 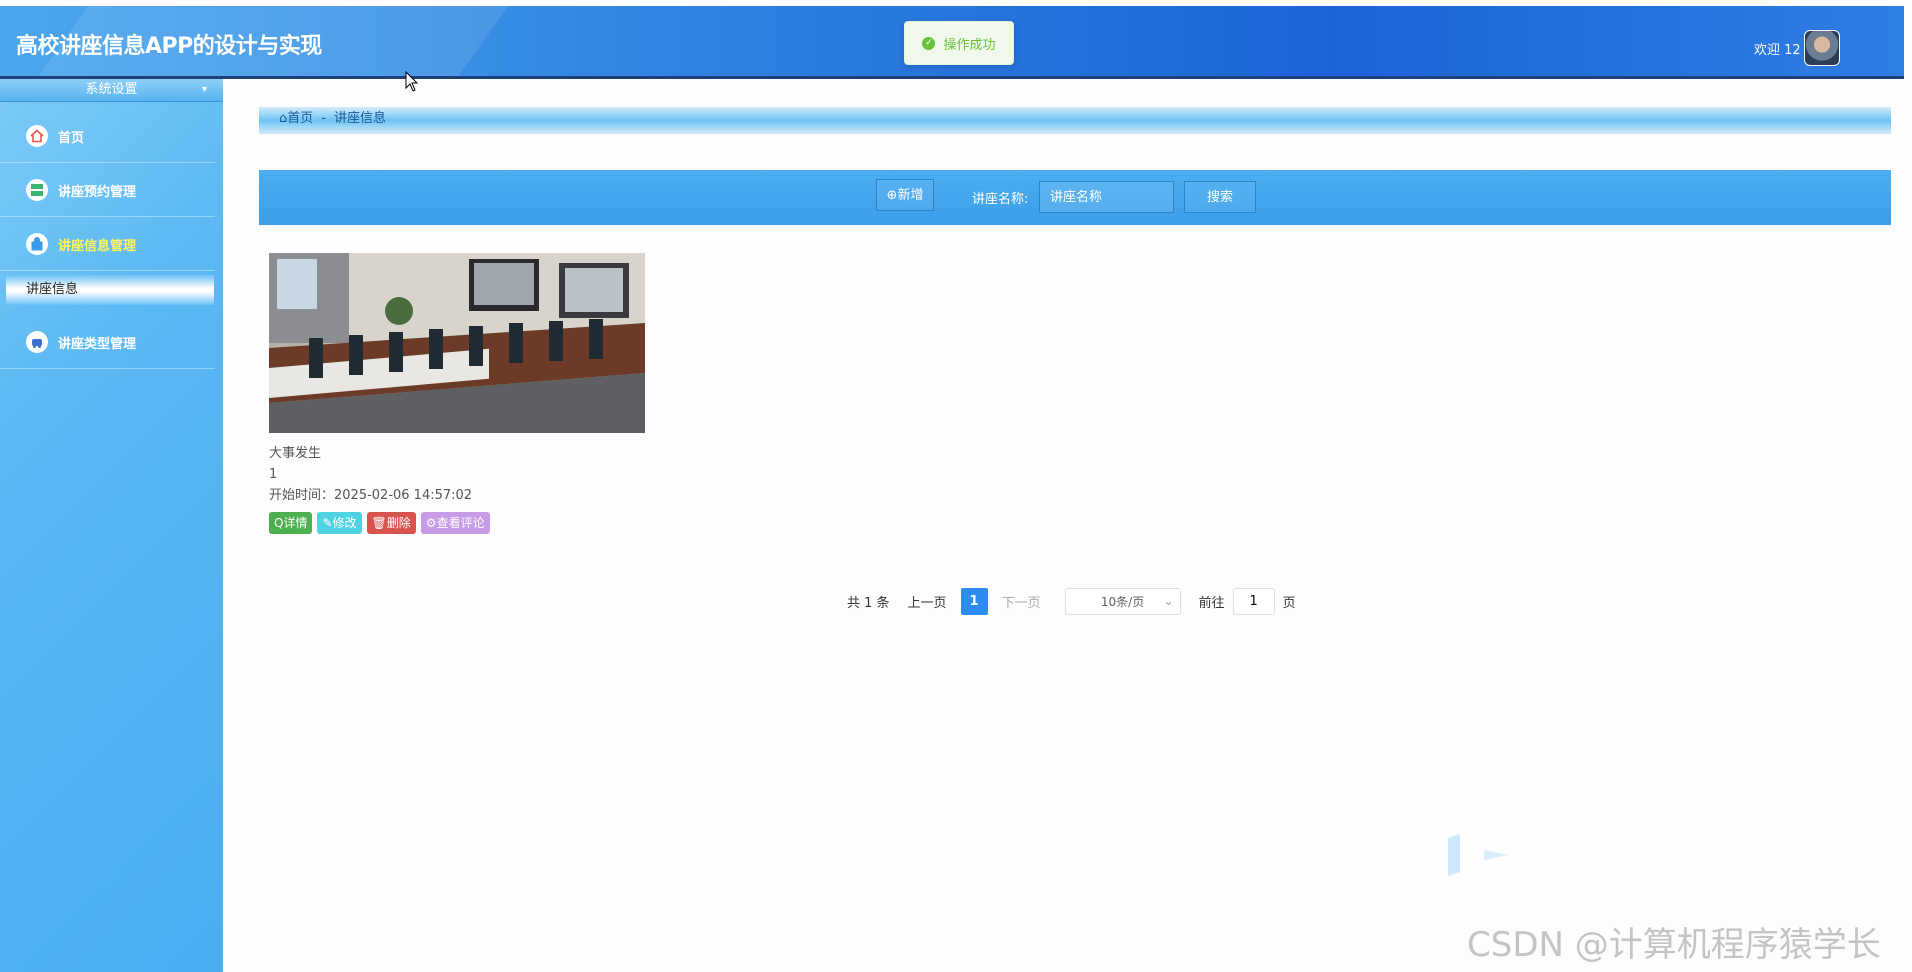 I want to click on view-comments-button: ⚙查看评论, so click(x=455, y=523).